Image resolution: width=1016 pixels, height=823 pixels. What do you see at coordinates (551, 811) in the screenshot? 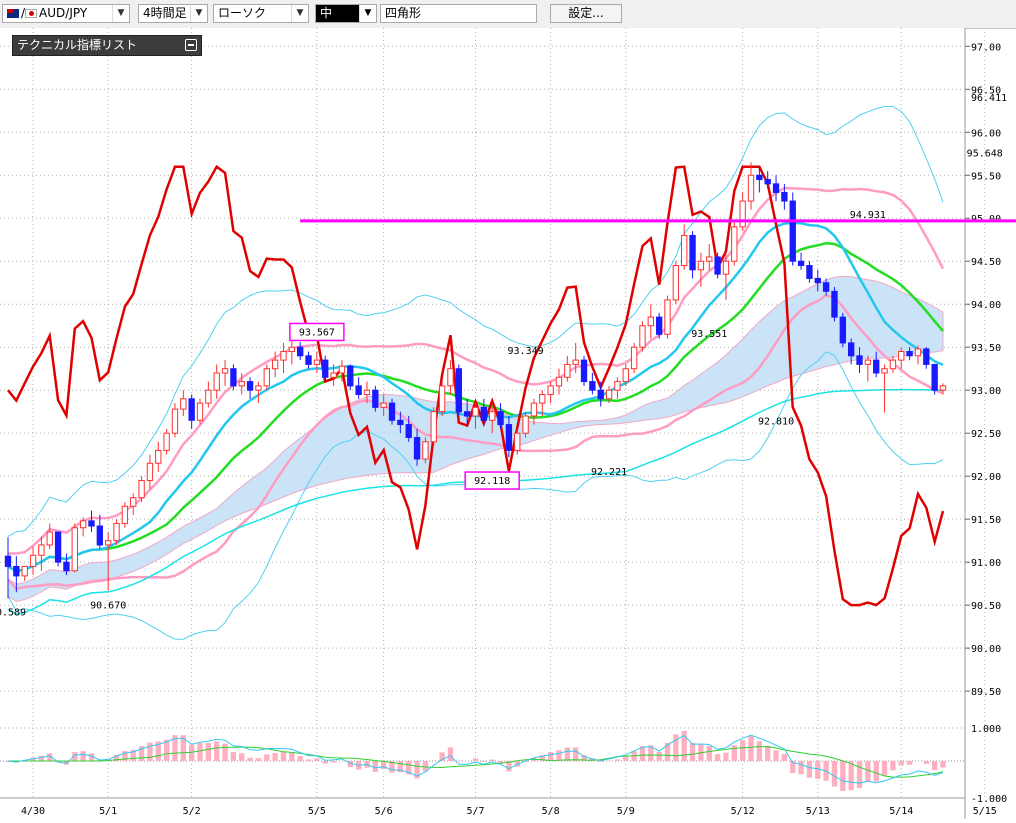
I see `date-label: 5/8` at bounding box center [551, 811].